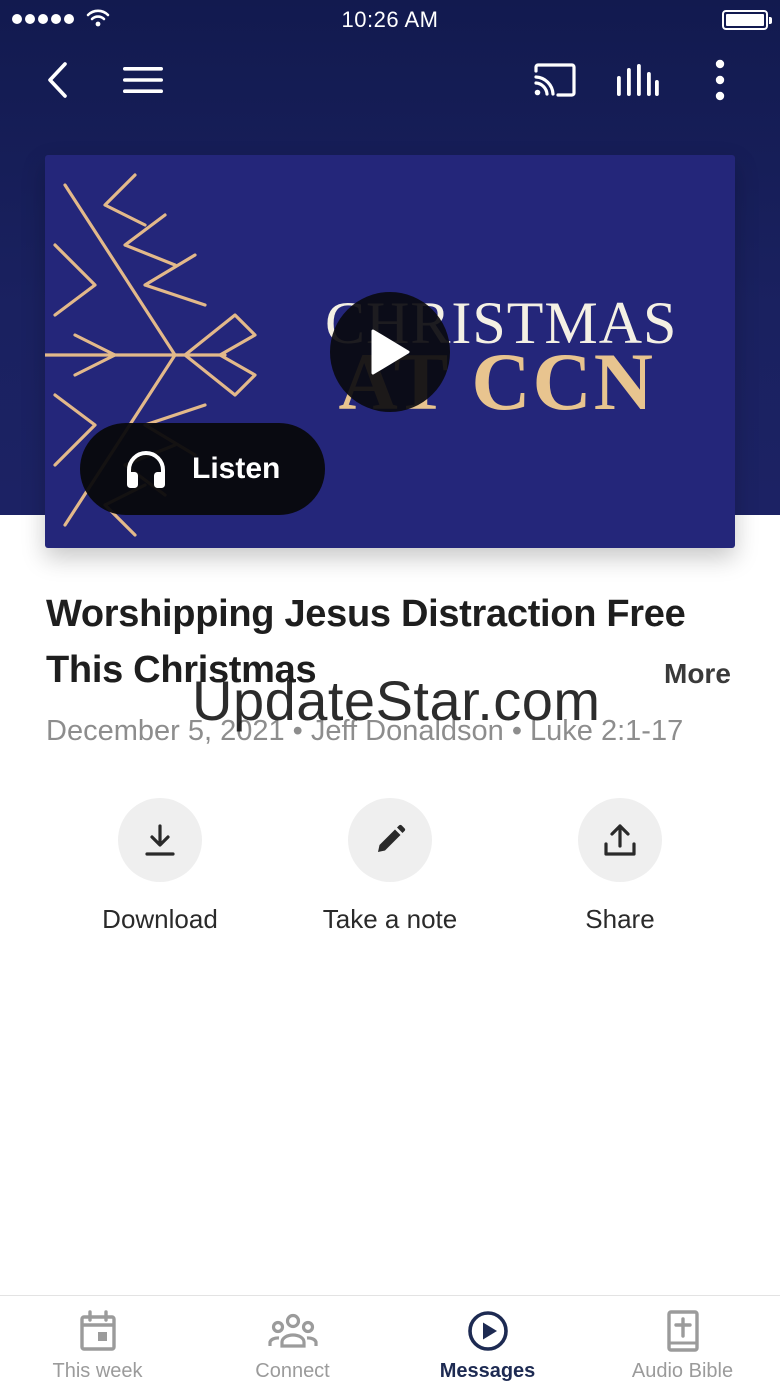 The width and height of the screenshot is (780, 1387). What do you see at coordinates (292, 1330) in the screenshot?
I see `people-icon` at bounding box center [292, 1330].